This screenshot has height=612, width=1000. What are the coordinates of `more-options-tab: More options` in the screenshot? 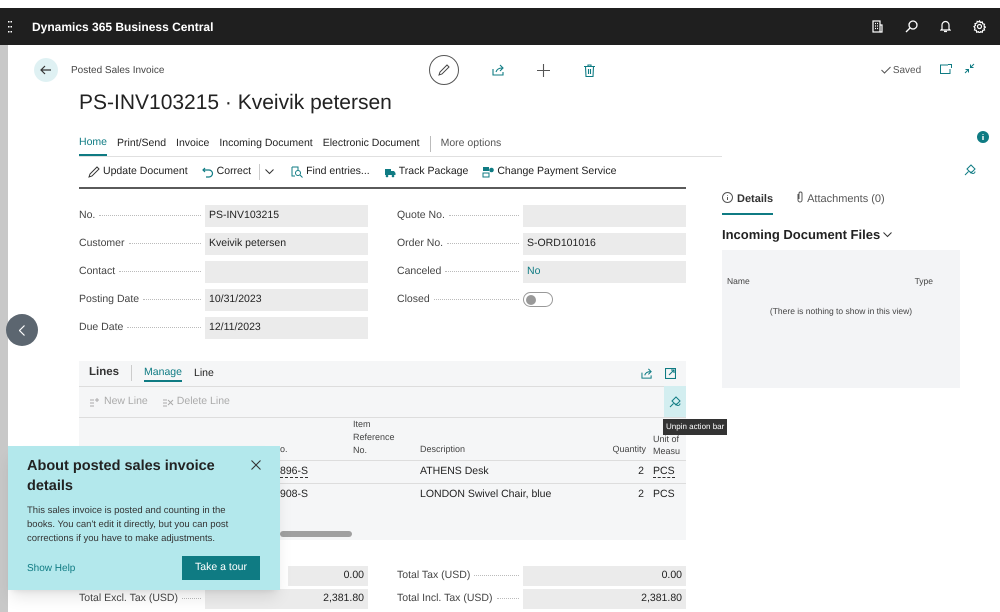 It's located at (471, 144).